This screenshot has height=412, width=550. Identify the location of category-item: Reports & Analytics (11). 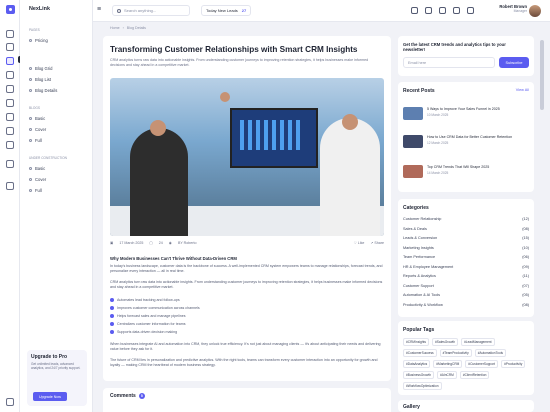
(466, 276).